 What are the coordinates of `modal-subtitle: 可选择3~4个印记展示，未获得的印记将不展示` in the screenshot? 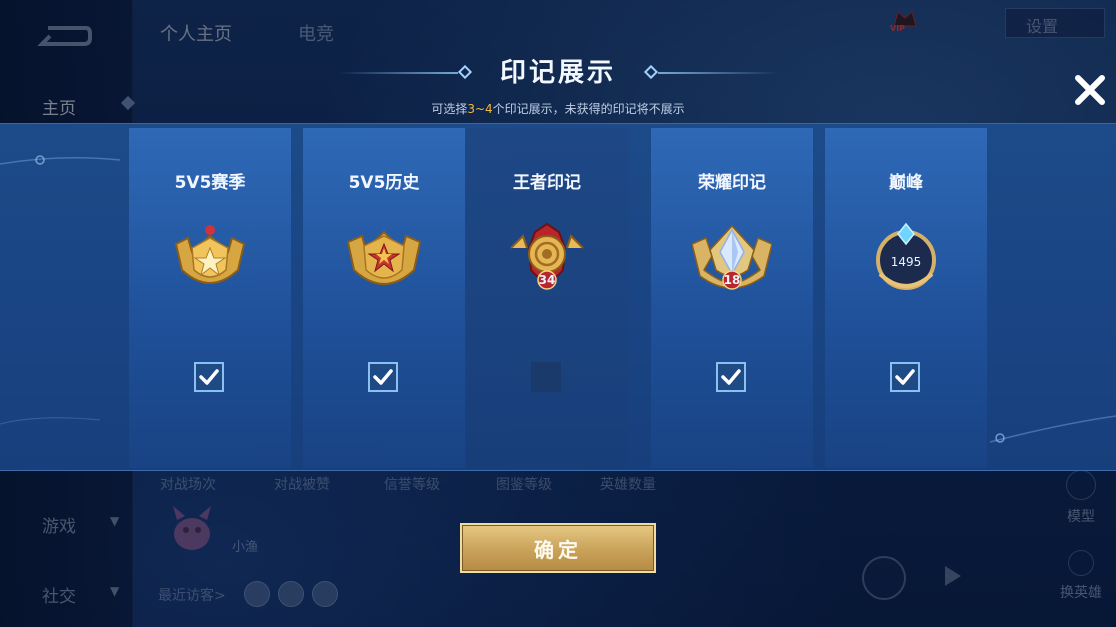 It's located at (558, 108).